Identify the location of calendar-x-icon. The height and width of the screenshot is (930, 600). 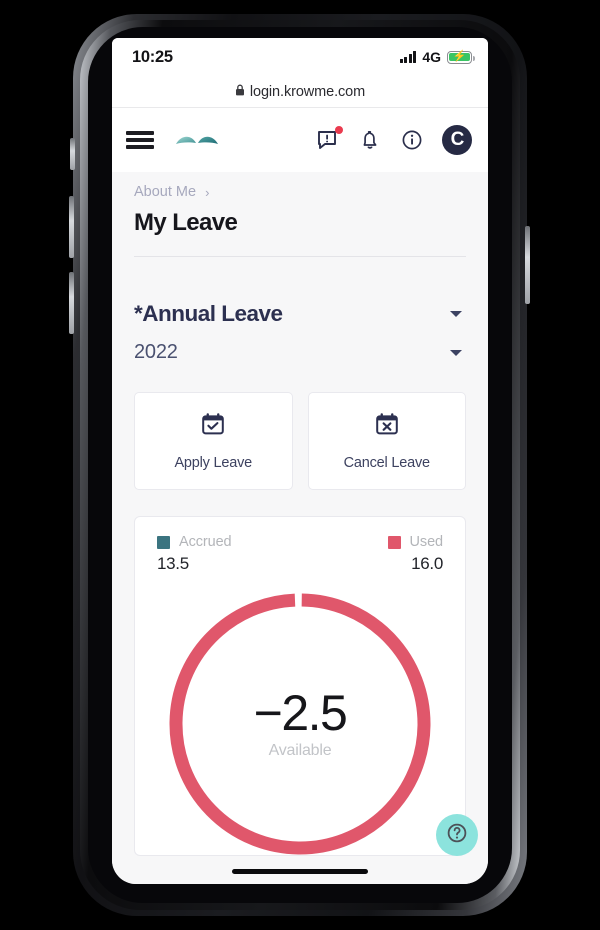
(387, 426).